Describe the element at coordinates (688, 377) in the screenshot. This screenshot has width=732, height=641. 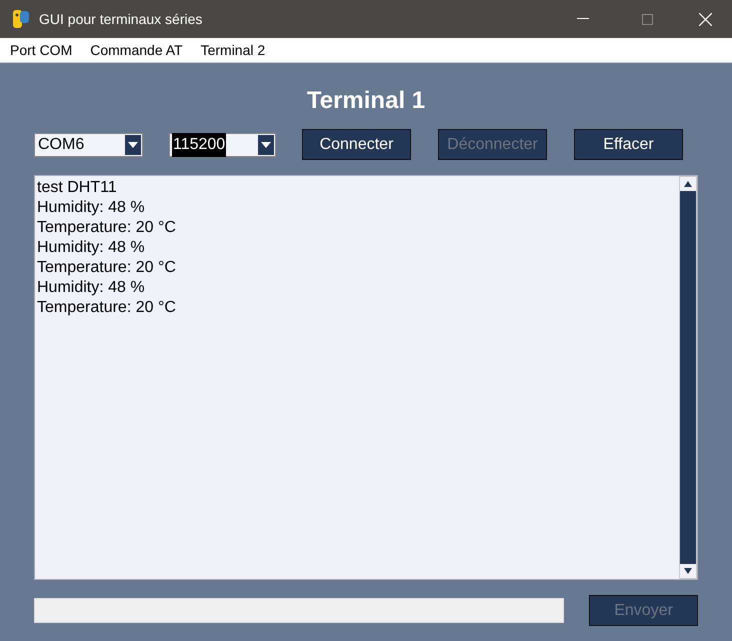
I see `scrollbar` at that location.